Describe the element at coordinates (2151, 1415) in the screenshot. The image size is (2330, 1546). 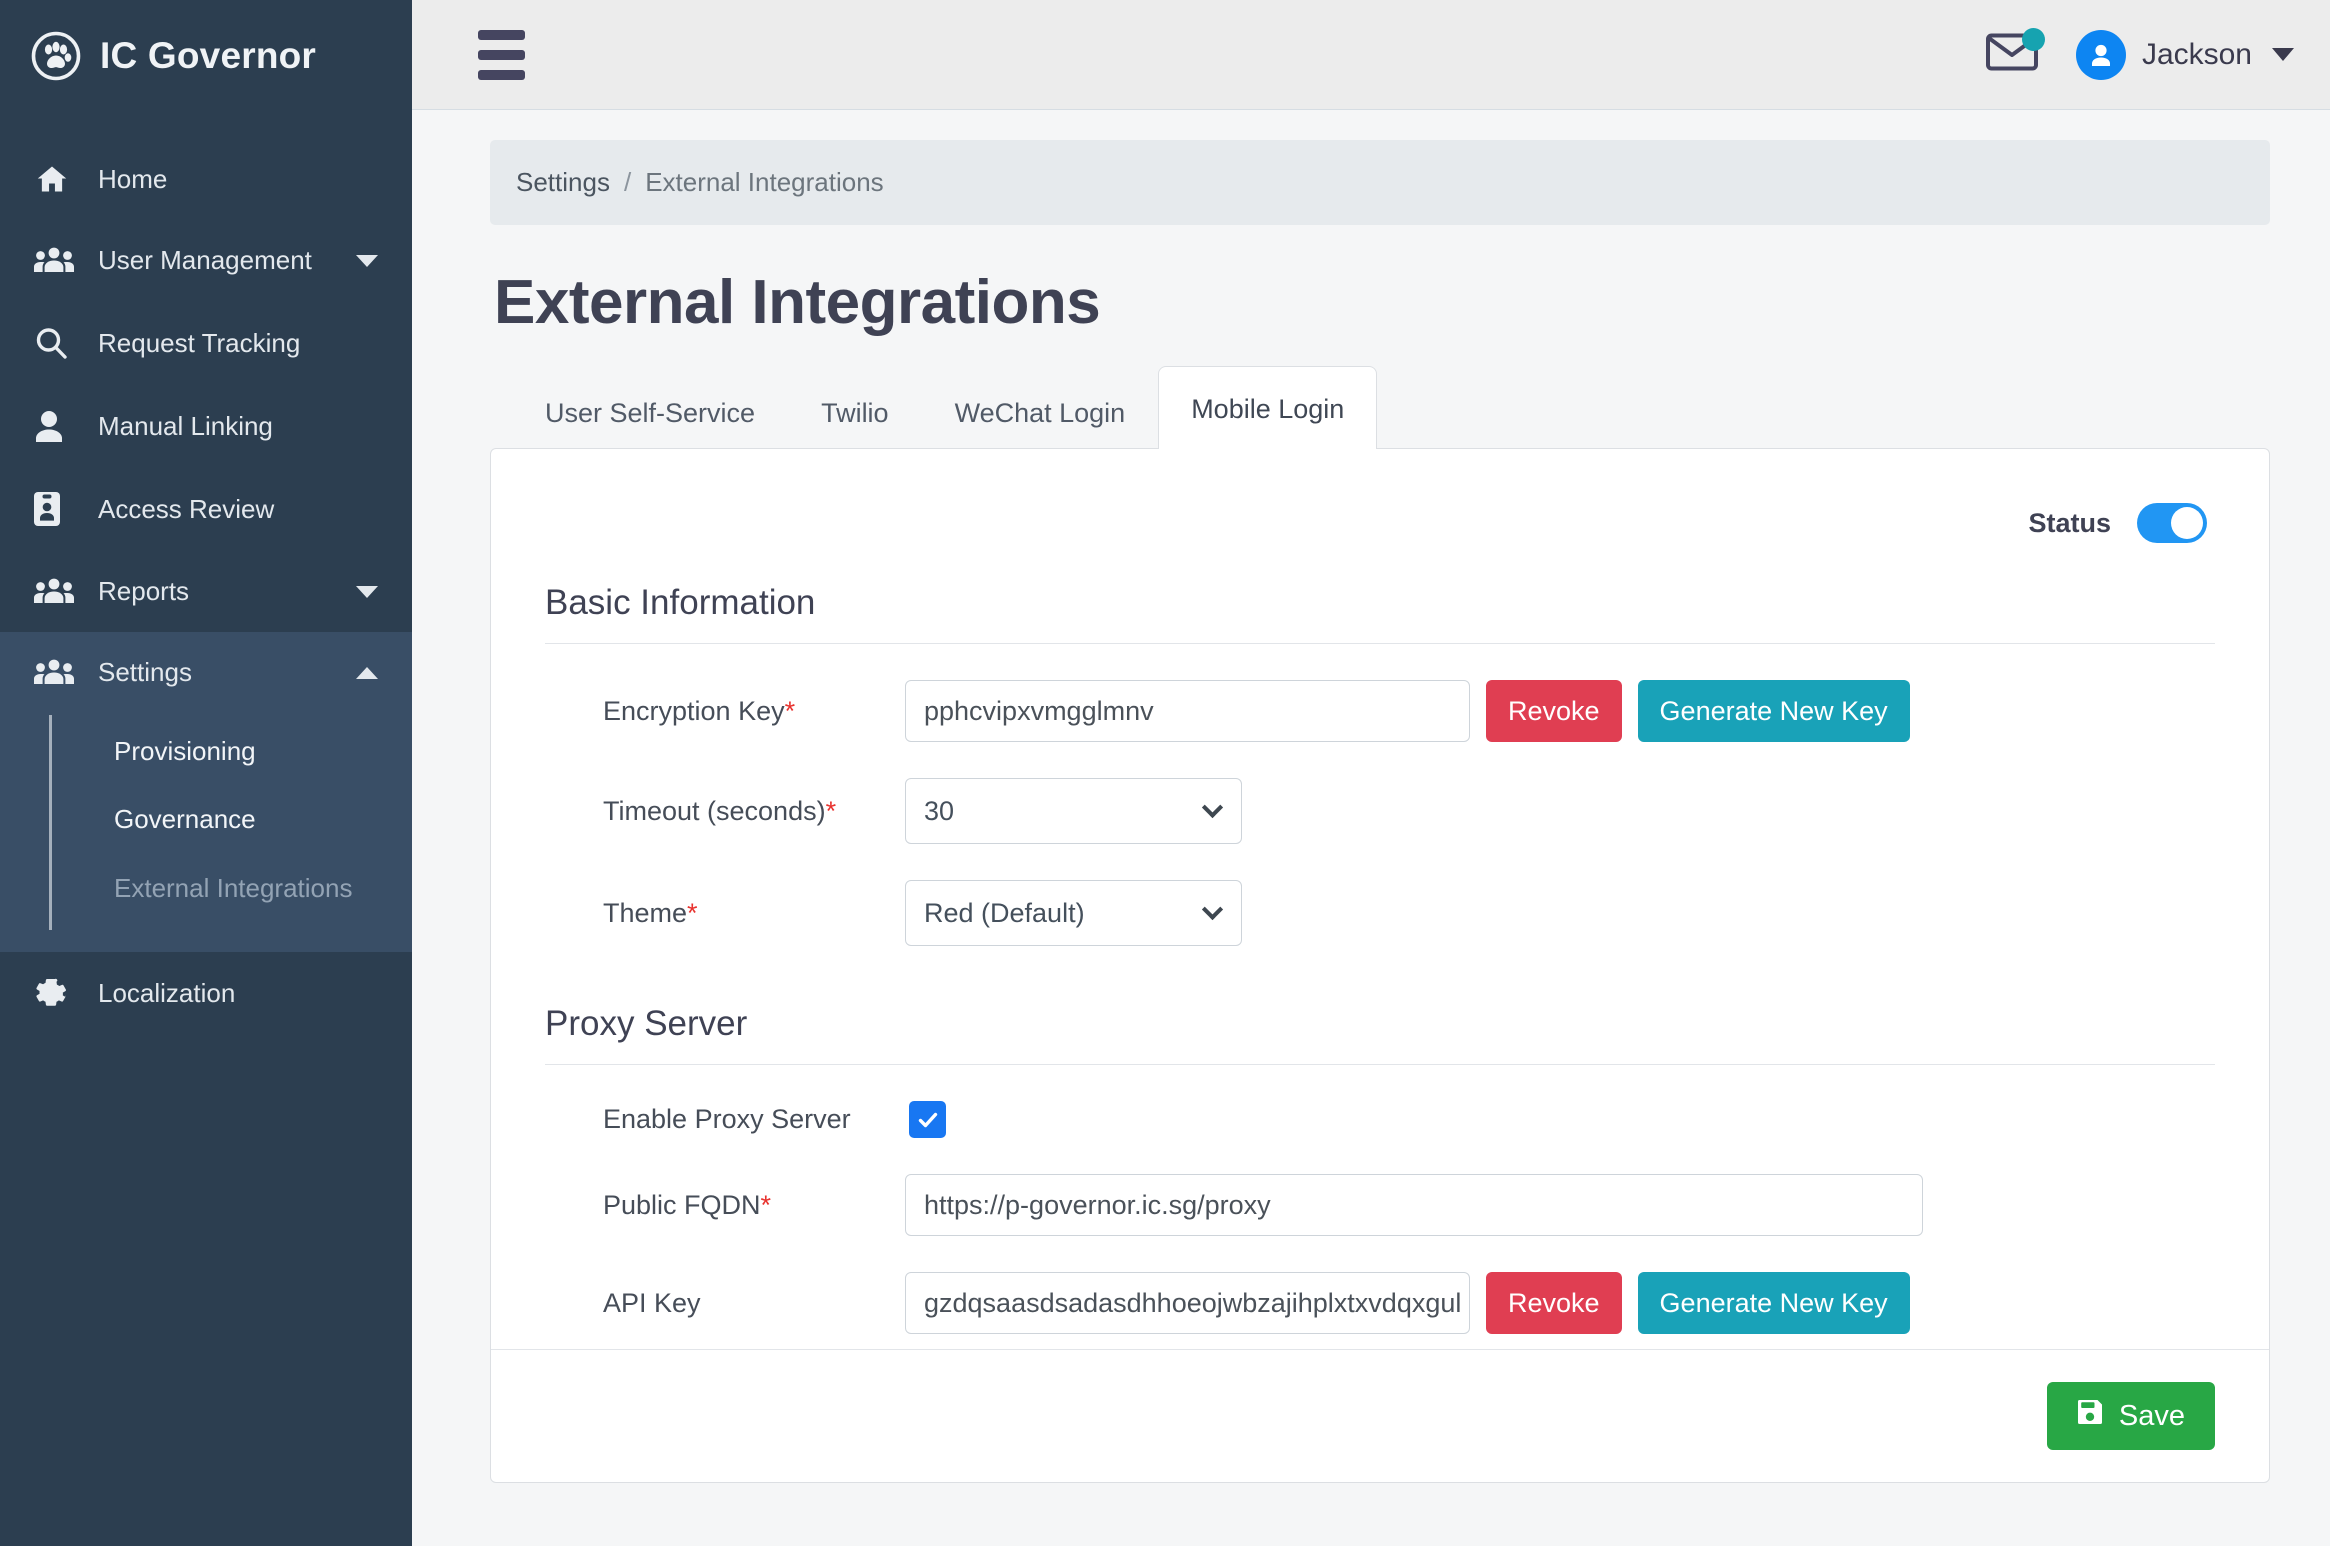
I see `save-button-label: Save` at that location.